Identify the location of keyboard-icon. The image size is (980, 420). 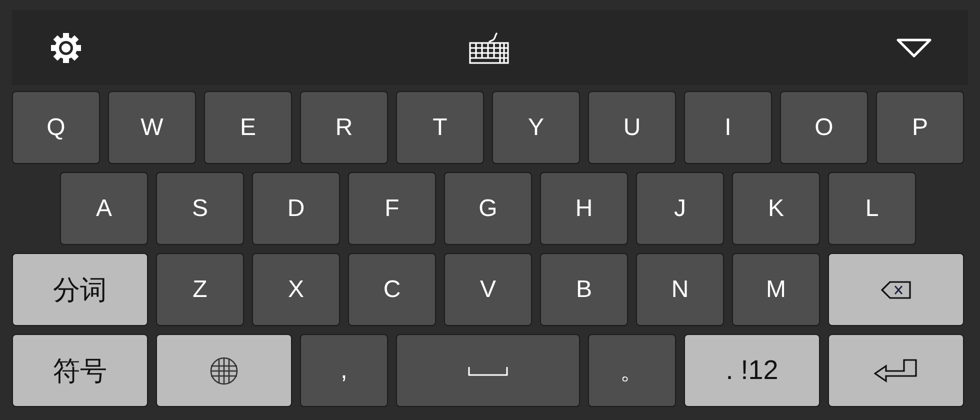
(489, 48).